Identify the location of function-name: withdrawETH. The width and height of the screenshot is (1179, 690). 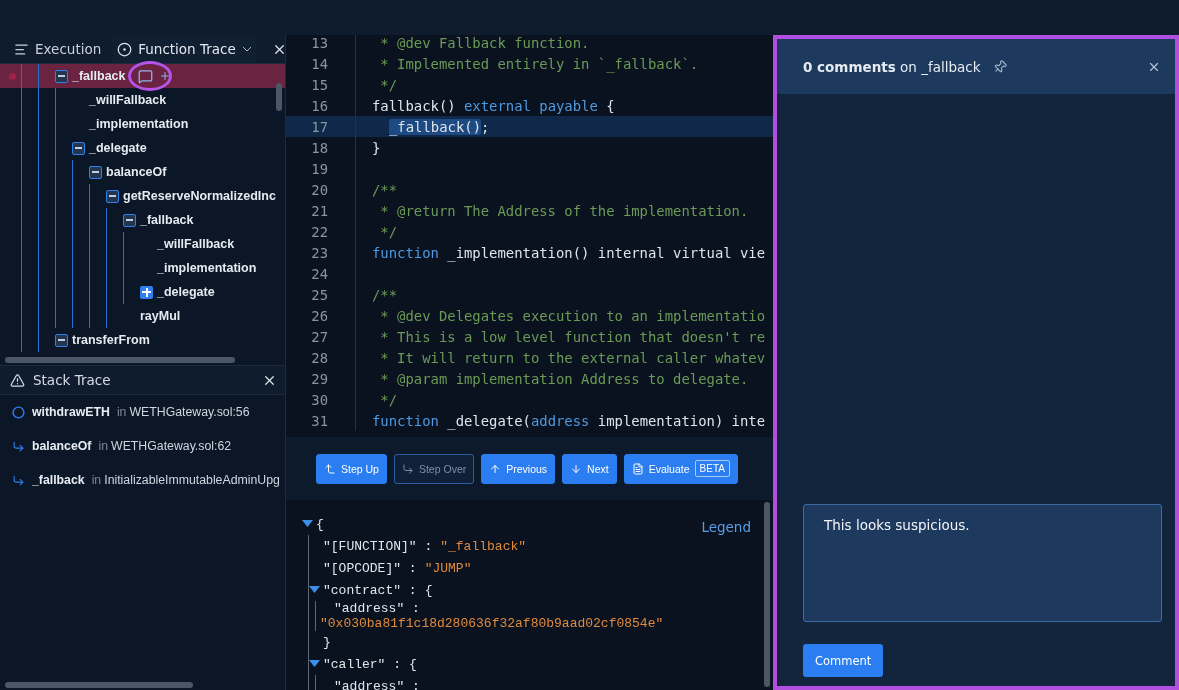
(71, 412).